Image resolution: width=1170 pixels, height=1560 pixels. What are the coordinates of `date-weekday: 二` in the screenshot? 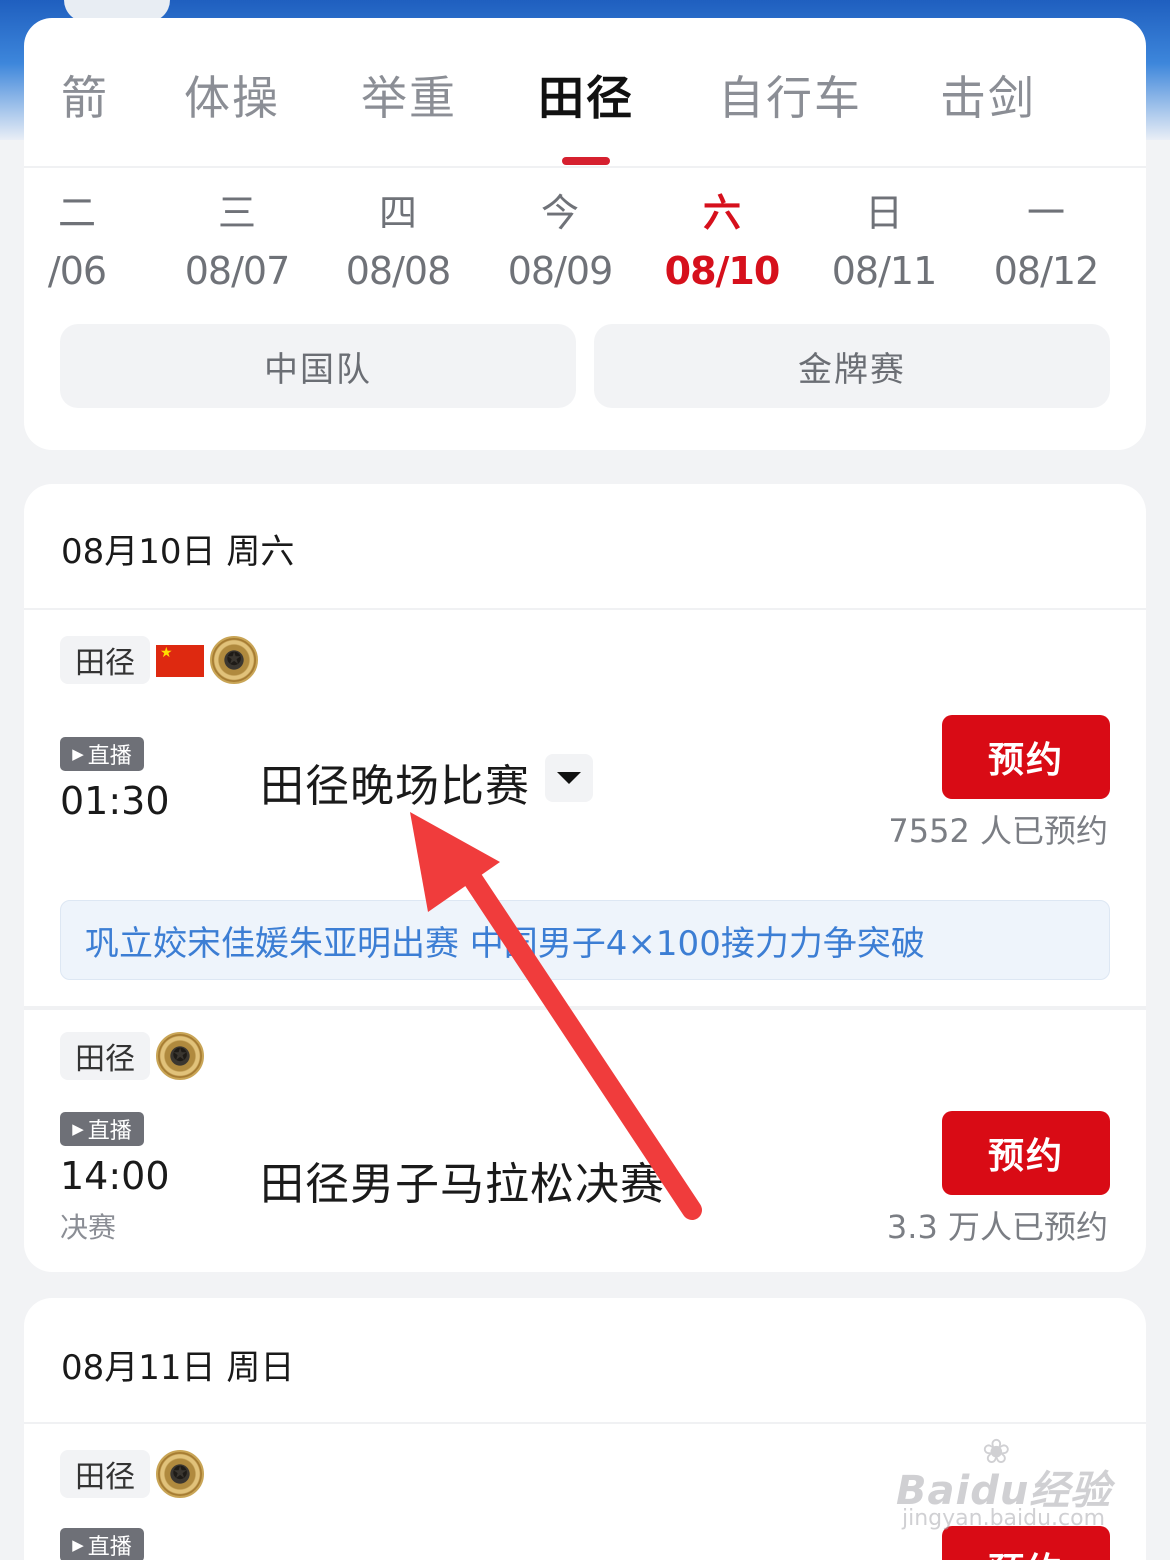 It's located at (76, 213).